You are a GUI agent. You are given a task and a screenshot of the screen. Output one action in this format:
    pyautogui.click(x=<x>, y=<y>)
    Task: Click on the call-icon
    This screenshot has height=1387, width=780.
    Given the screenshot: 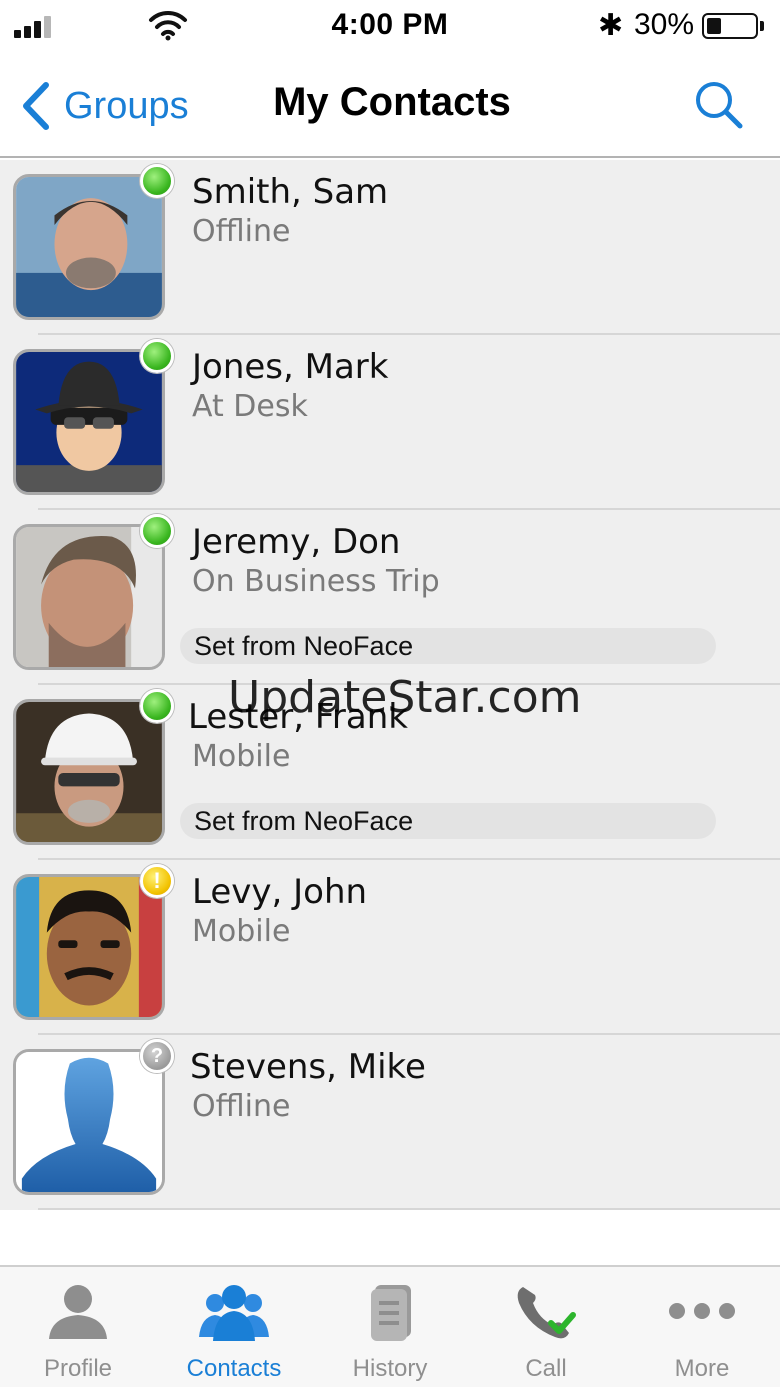 What is the action you would take?
    pyautogui.click(x=546, y=1313)
    